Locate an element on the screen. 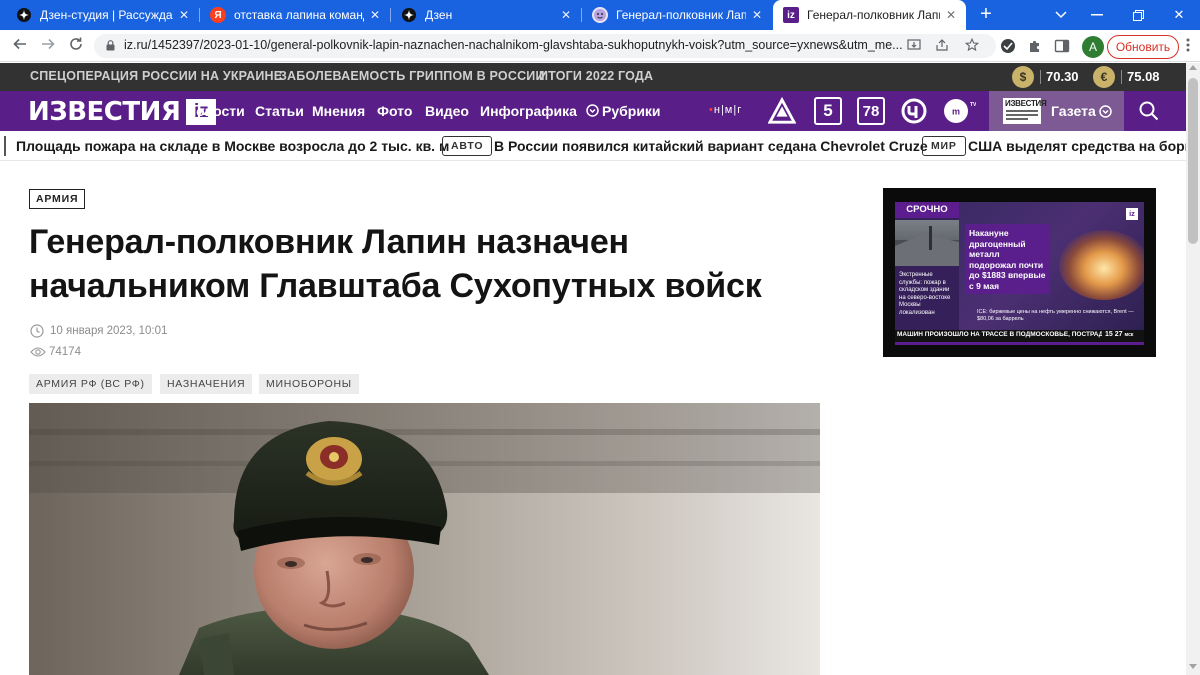 The width and height of the screenshot is (1200, 675). update-browser-button: Обновить is located at coordinates (1143, 47).